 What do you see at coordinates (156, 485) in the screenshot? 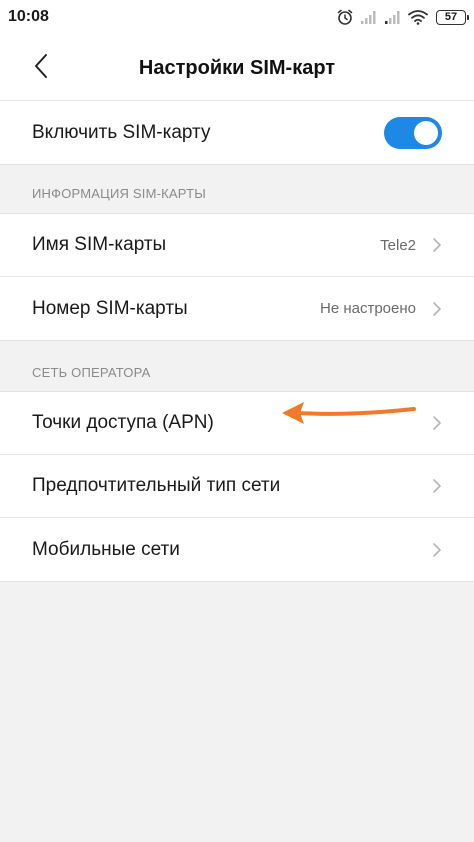
I see `preferred-network-type-label: Предпочтительный тип сети` at bounding box center [156, 485].